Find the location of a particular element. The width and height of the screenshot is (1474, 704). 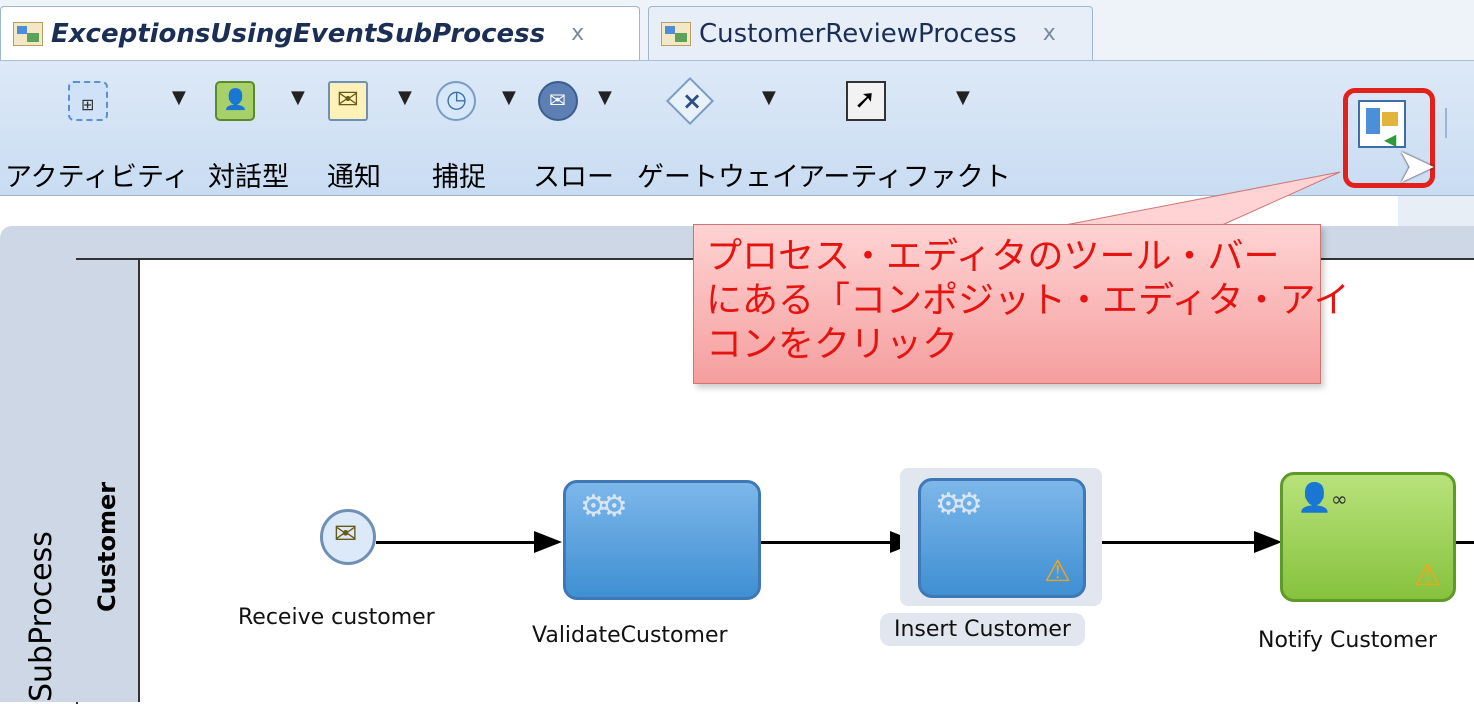

callout-line-2: にある「コンポジット・エディタ・アイ is located at coordinates (1028, 300).